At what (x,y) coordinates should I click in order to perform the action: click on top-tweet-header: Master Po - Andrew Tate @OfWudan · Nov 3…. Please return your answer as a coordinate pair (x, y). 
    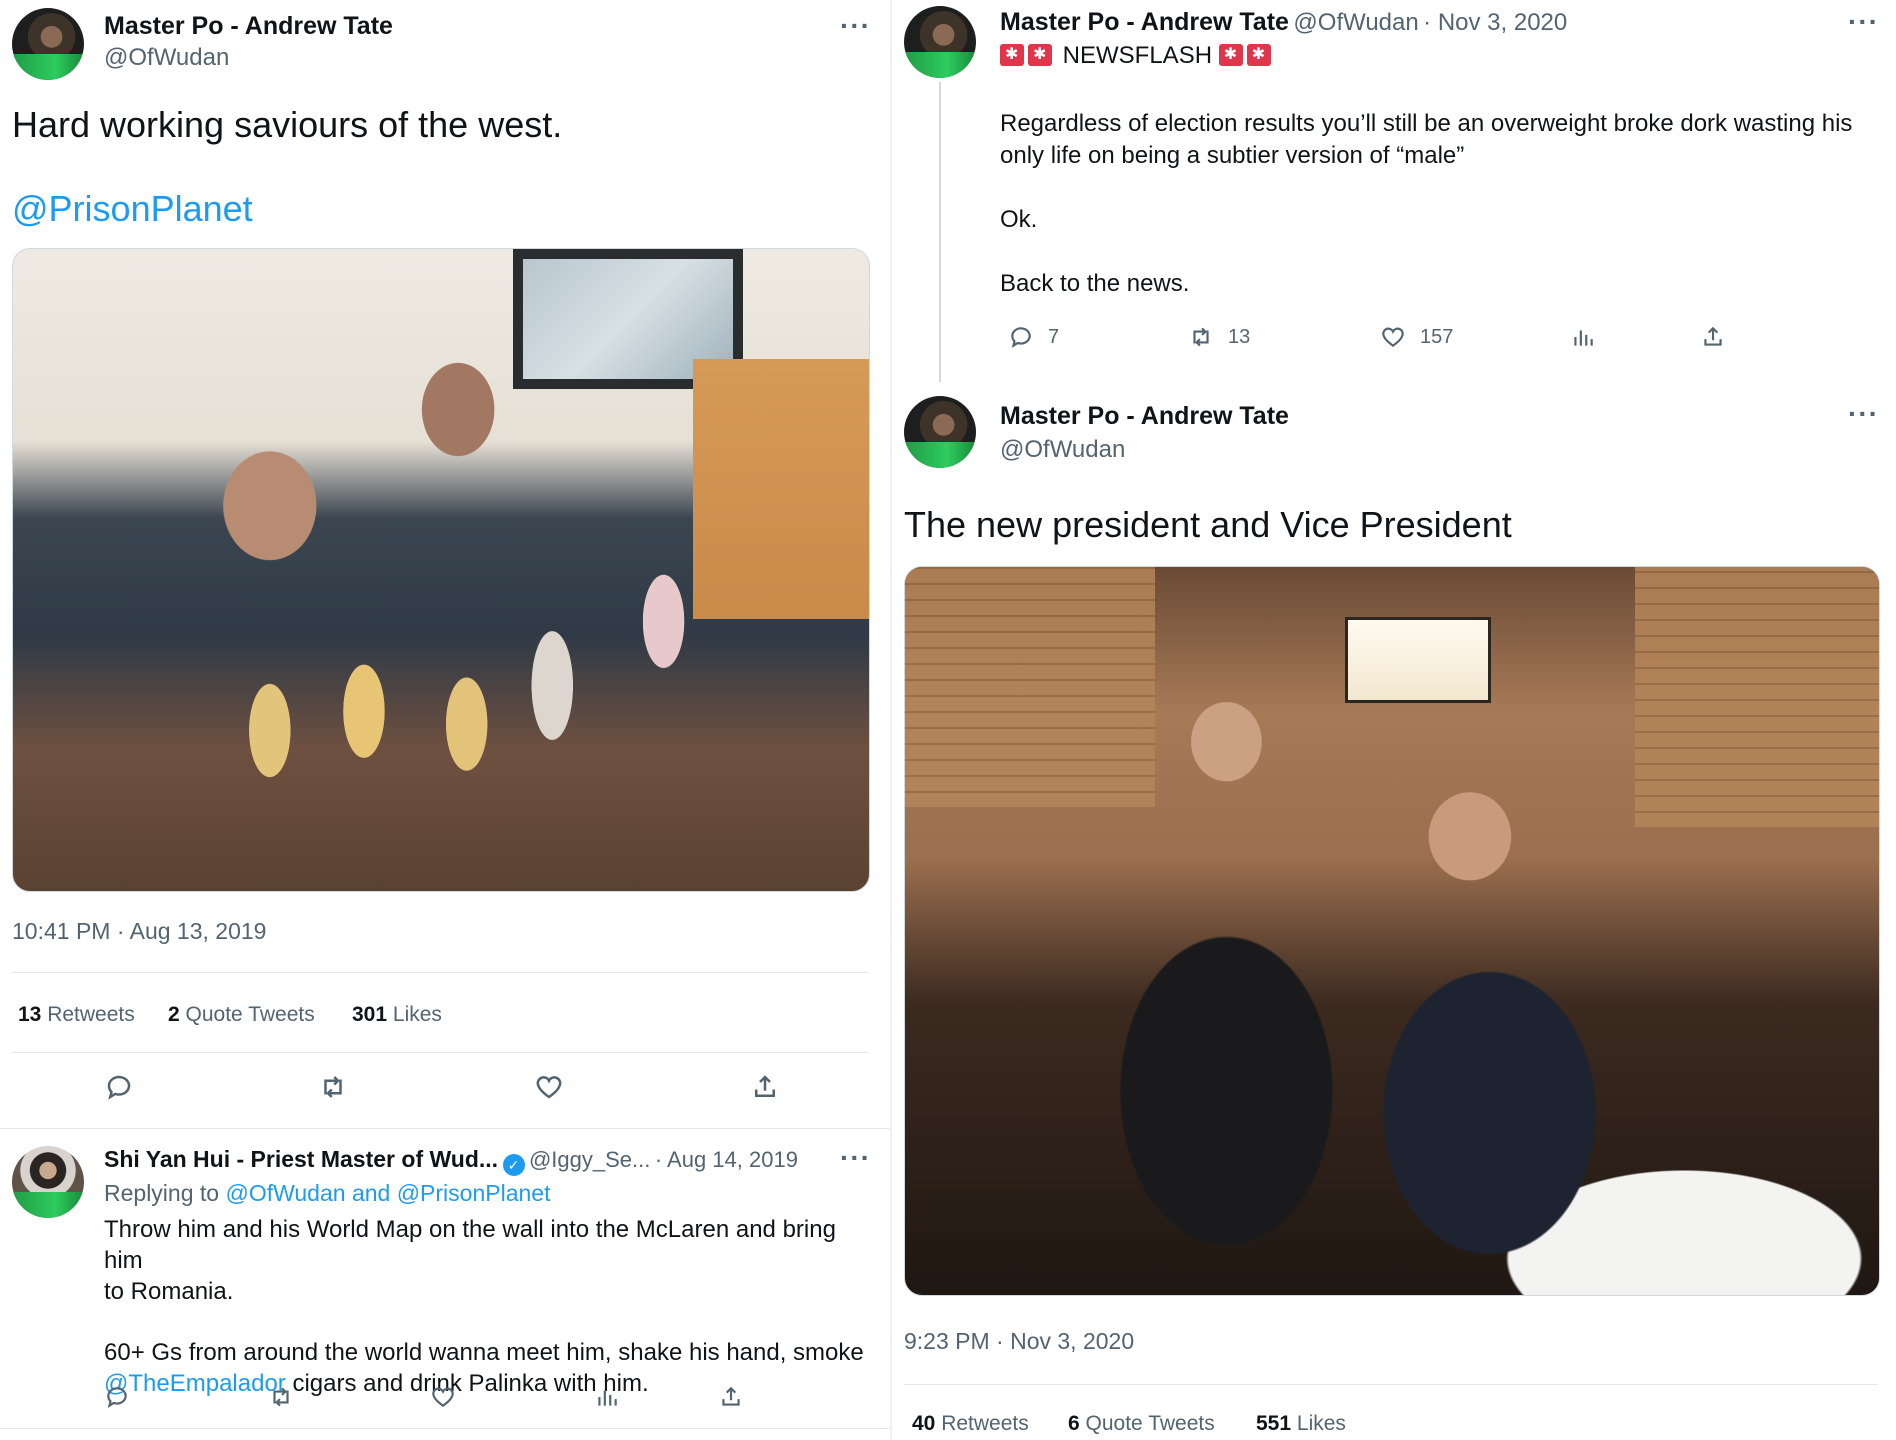
    Looking at the image, I should click on (1283, 22).